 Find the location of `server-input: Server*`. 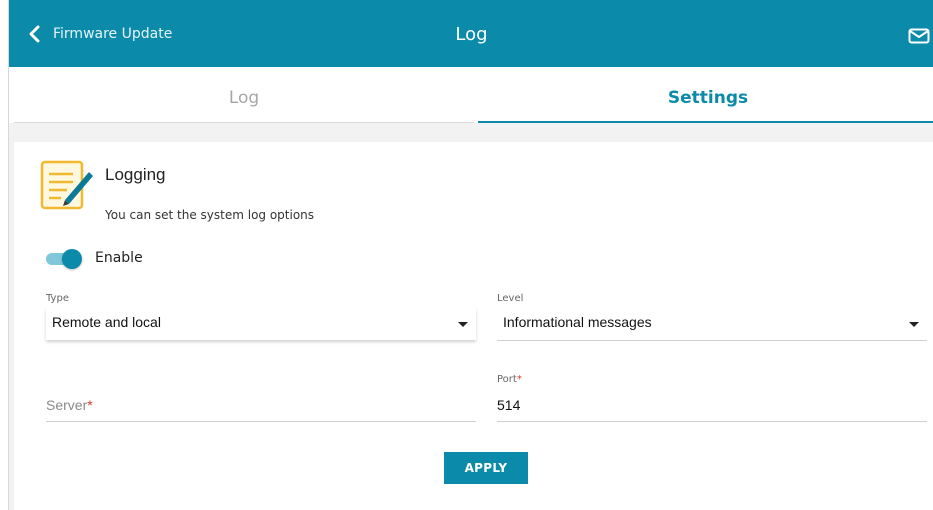

server-input: Server* is located at coordinates (261, 405).